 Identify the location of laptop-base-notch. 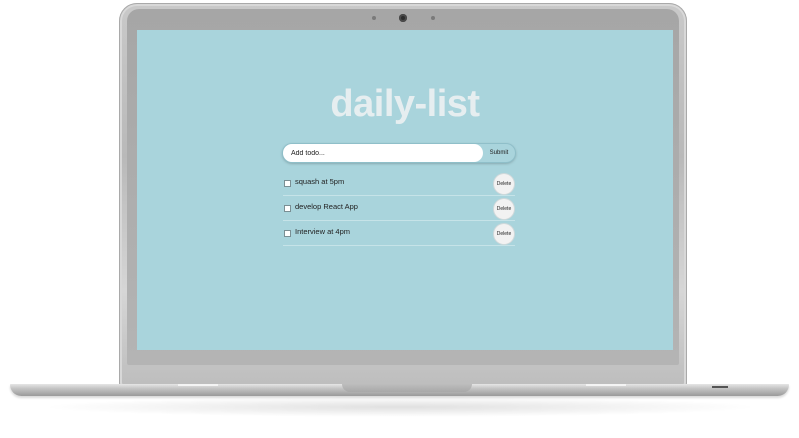
(407, 388).